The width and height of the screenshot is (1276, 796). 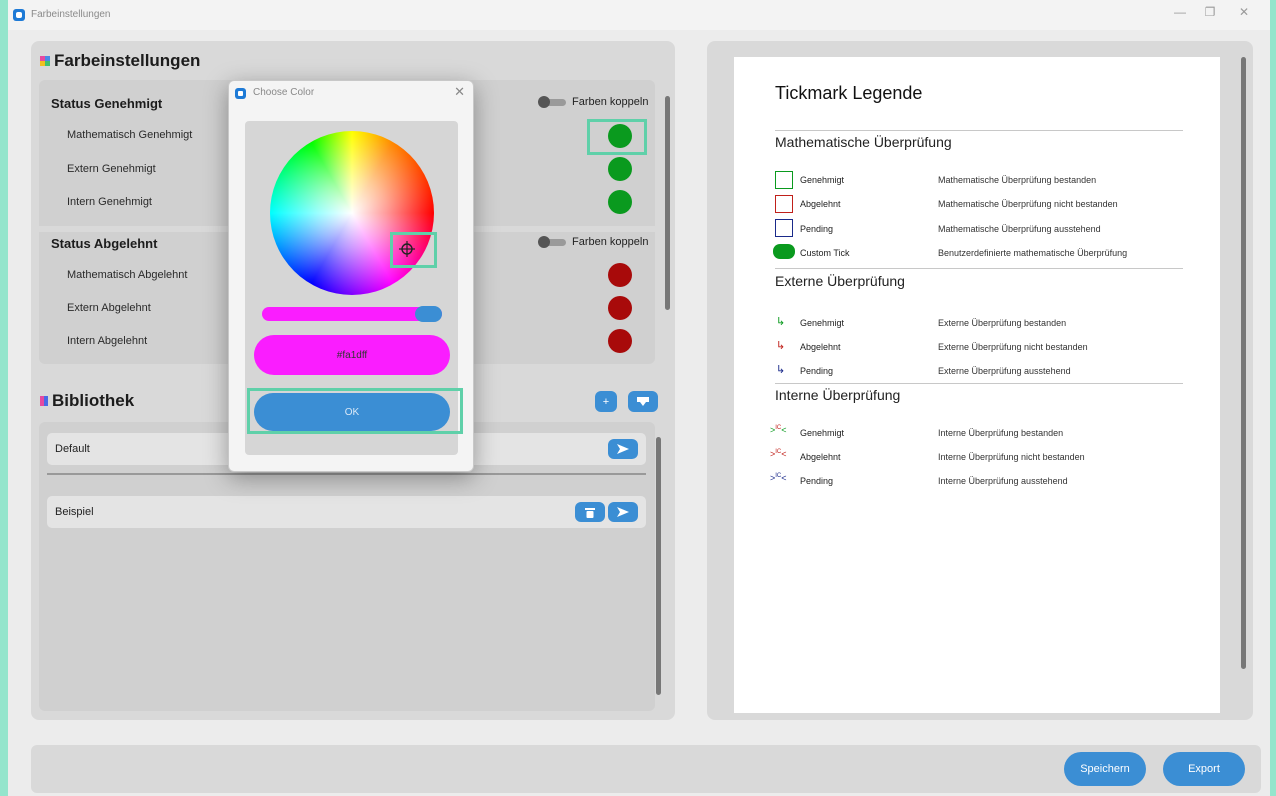 I want to click on import-library-button, so click(x=643, y=401).